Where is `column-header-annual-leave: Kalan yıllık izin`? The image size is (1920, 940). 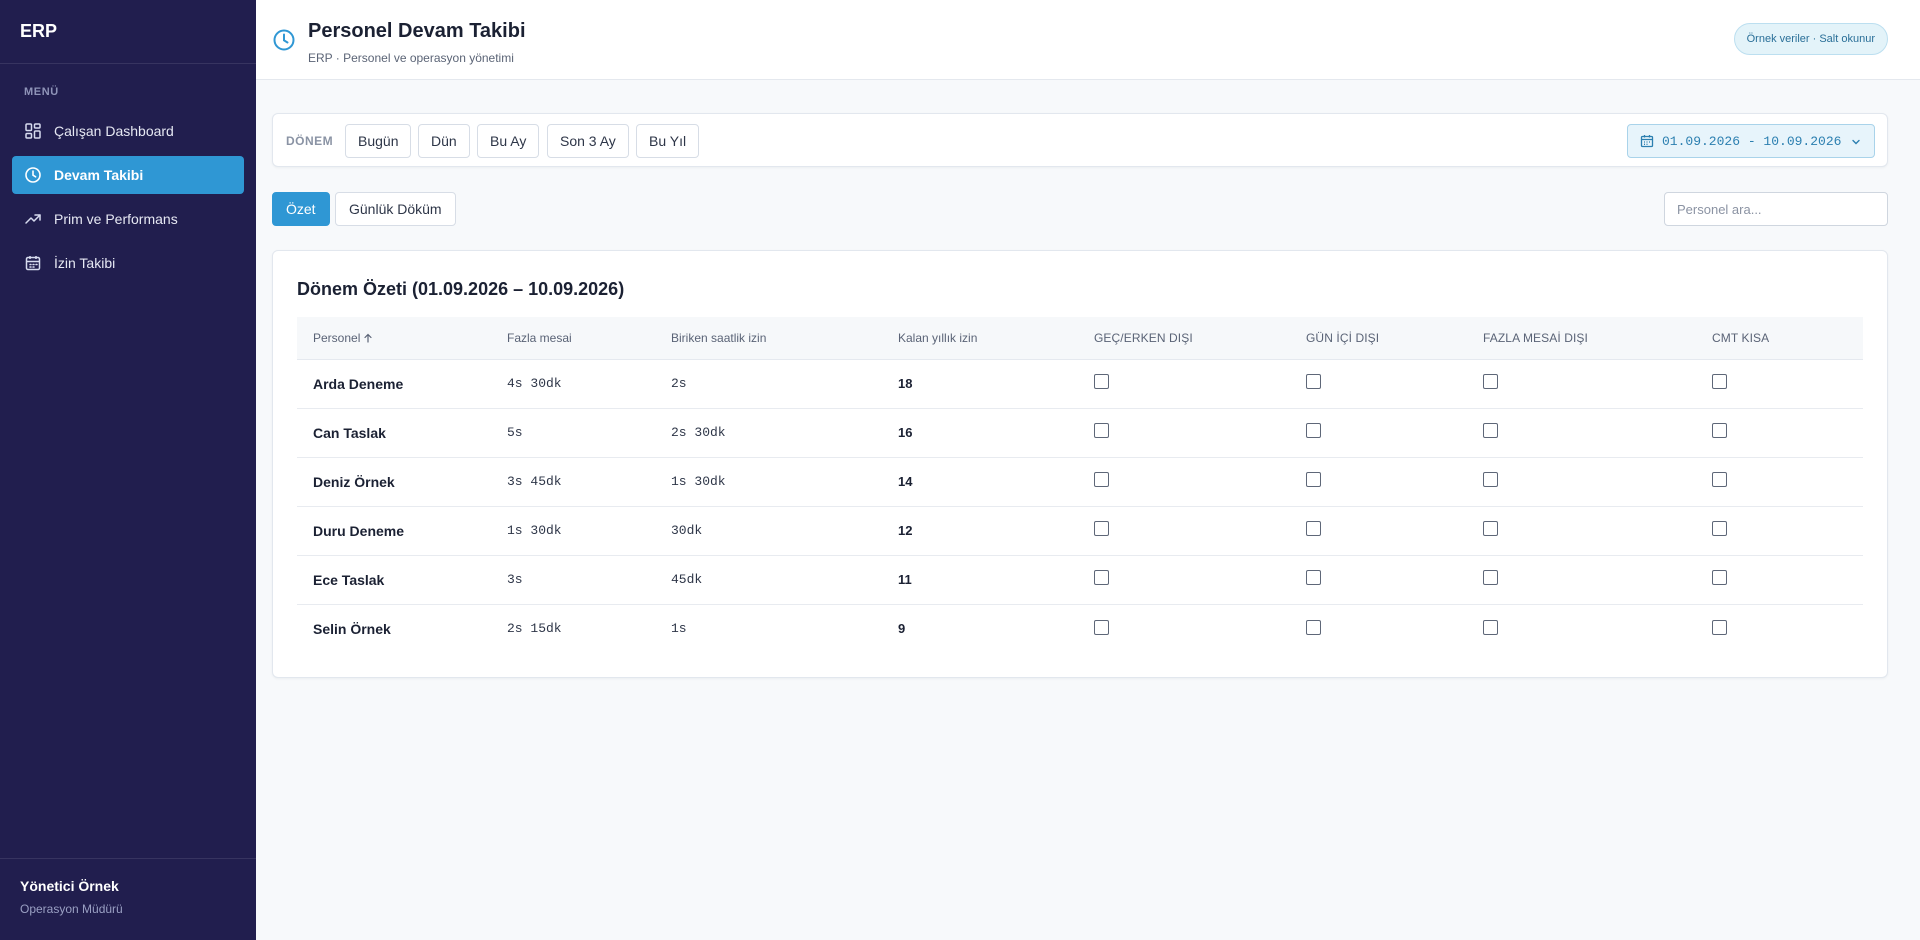 column-header-annual-leave: Kalan yıllık izin is located at coordinates (996, 338).